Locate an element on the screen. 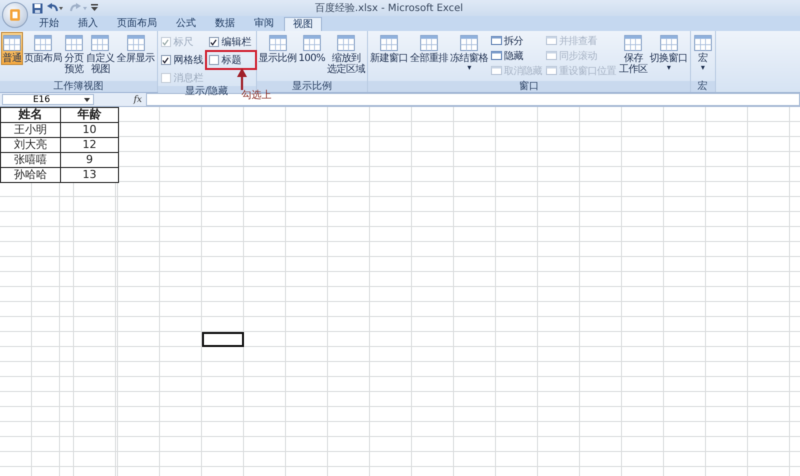 The height and width of the screenshot is (476, 800). table-cell: 13 is located at coordinates (89, 175).